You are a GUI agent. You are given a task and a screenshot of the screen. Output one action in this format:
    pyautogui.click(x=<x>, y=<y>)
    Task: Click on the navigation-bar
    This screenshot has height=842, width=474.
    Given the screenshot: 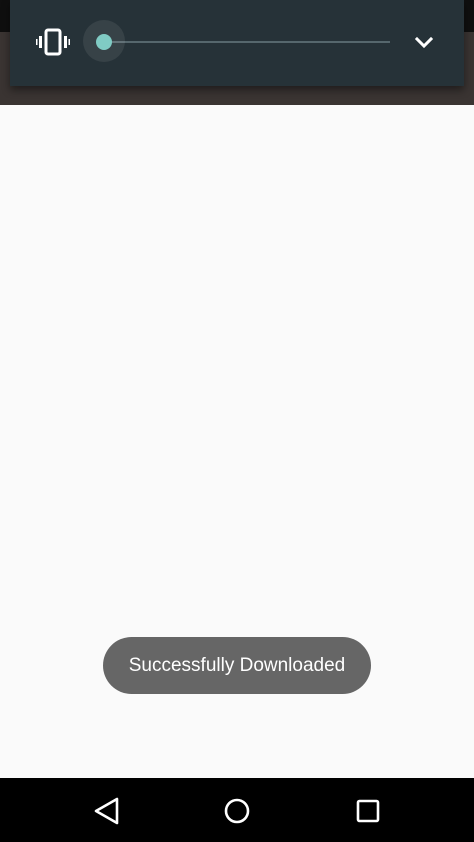 What is the action you would take?
    pyautogui.click(x=237, y=810)
    